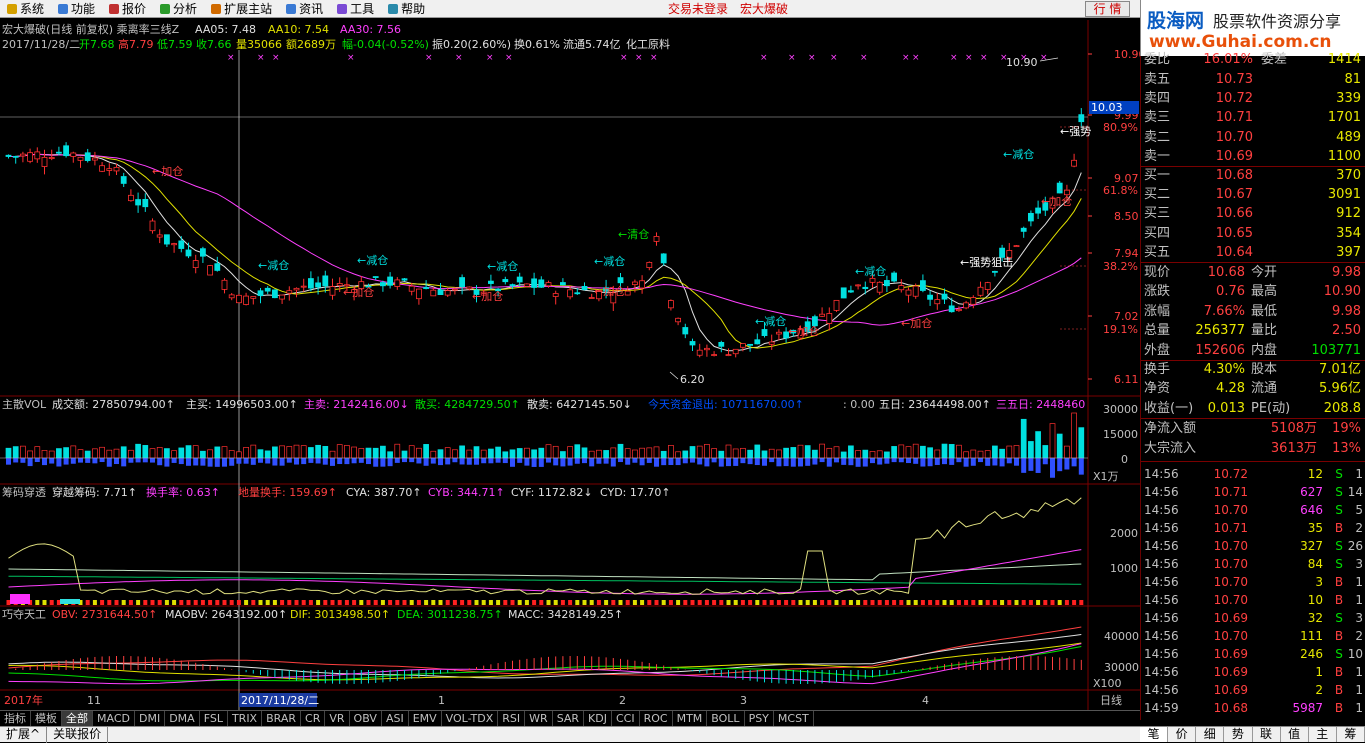 This screenshot has width=1365, height=743. I want to click on buy-price: 10.68, so click(1234, 175).